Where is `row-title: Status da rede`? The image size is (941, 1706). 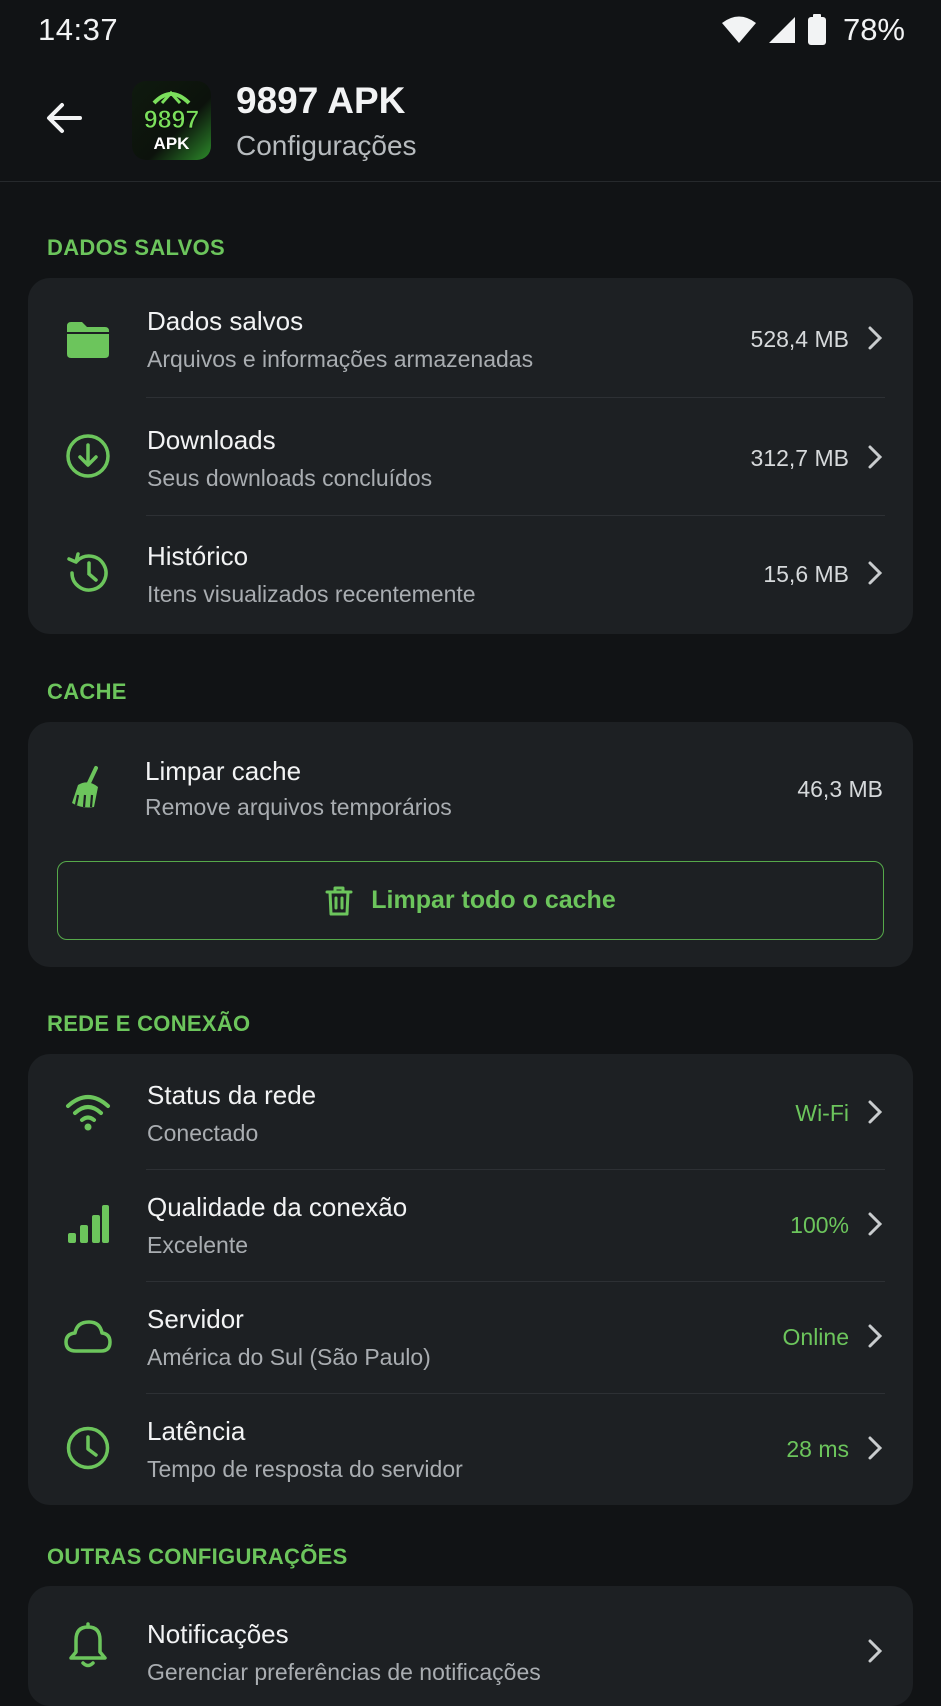
row-title: Status da rede is located at coordinates (232, 1095).